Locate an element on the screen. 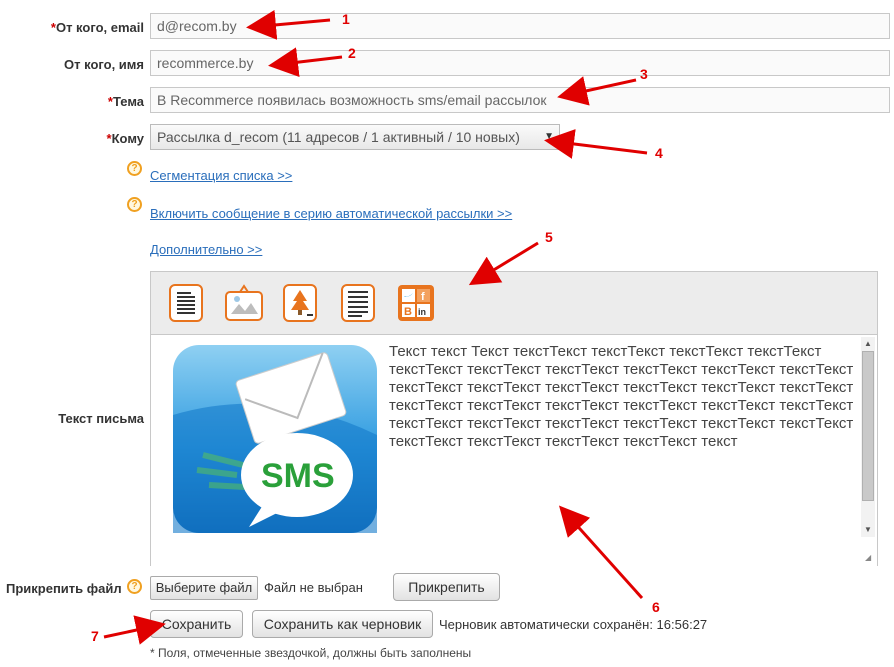 This screenshot has width=894, height=667. annotation-number-5: 5 is located at coordinates (549, 237).